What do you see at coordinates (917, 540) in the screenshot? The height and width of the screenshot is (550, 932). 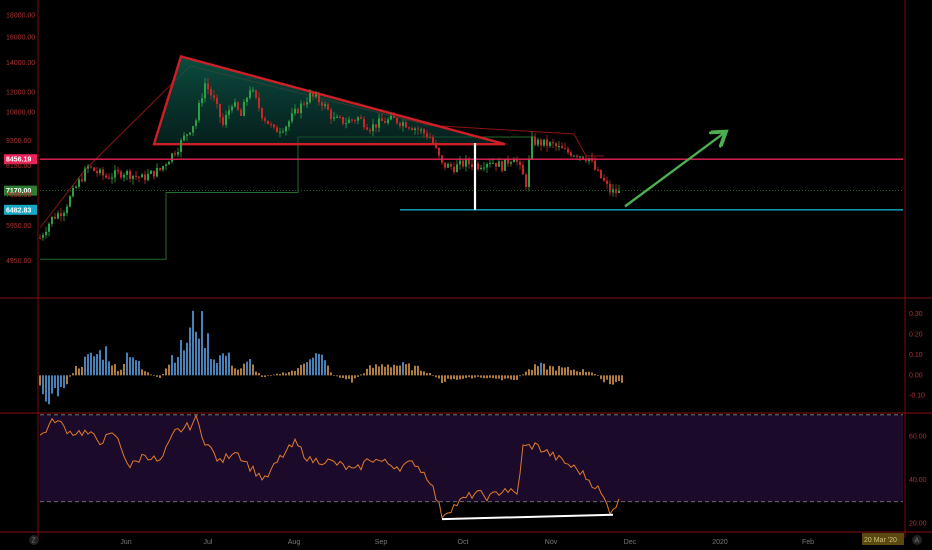 I see `auto-scale-button: A` at bounding box center [917, 540].